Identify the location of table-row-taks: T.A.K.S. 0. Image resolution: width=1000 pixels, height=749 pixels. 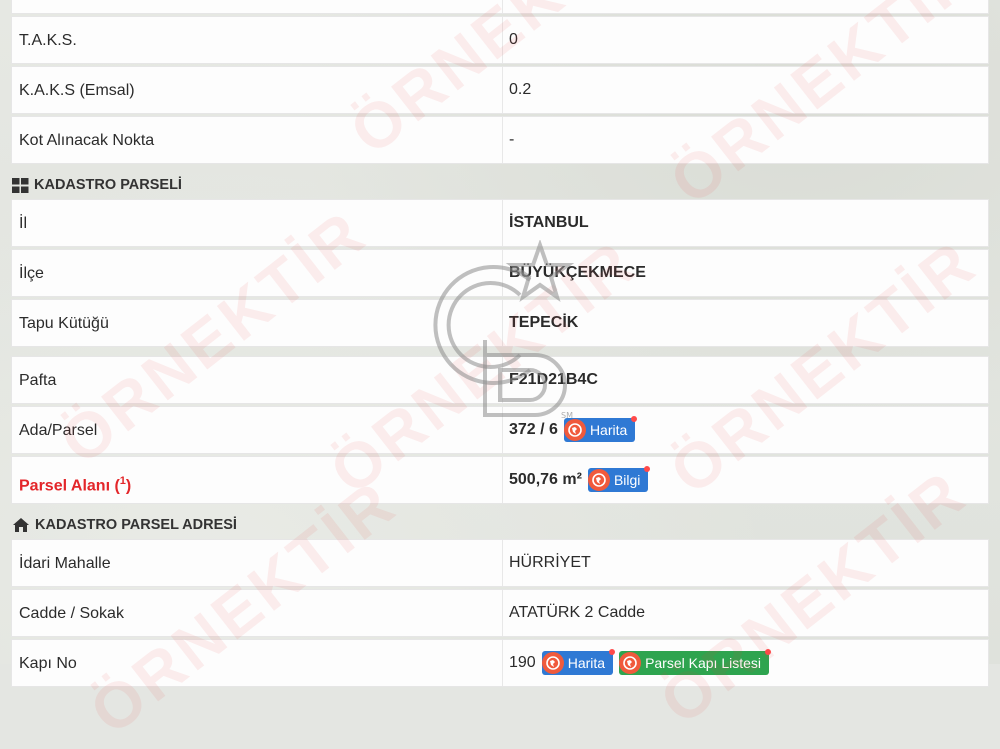
(500, 40).